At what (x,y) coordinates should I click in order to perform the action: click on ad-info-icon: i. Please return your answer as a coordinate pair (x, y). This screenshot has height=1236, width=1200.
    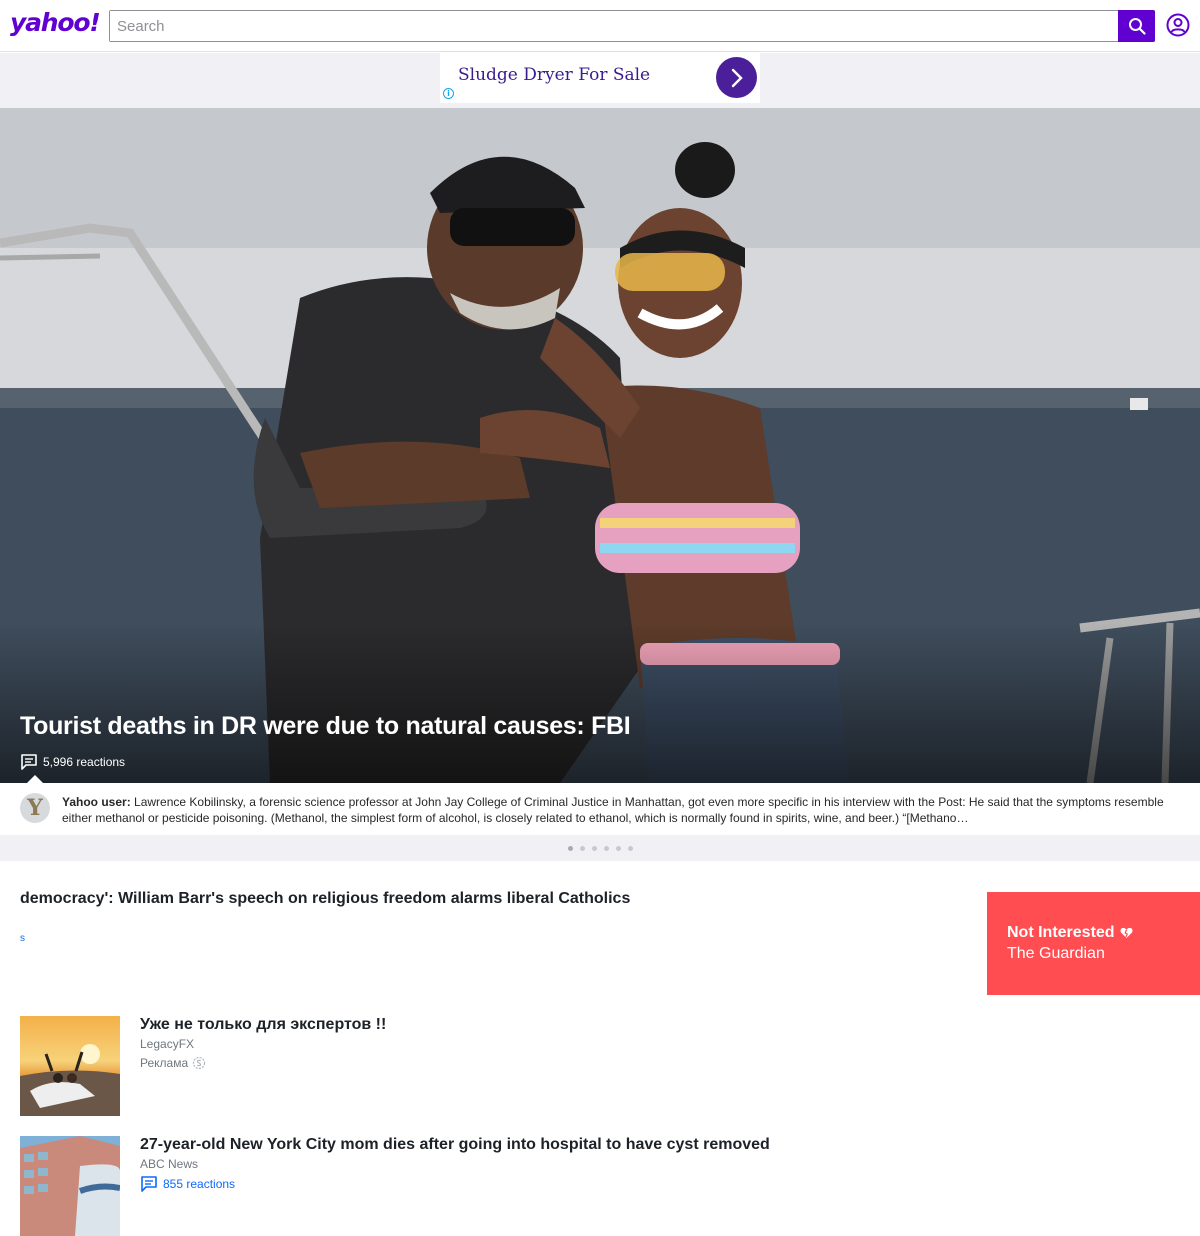
    Looking at the image, I should click on (448, 93).